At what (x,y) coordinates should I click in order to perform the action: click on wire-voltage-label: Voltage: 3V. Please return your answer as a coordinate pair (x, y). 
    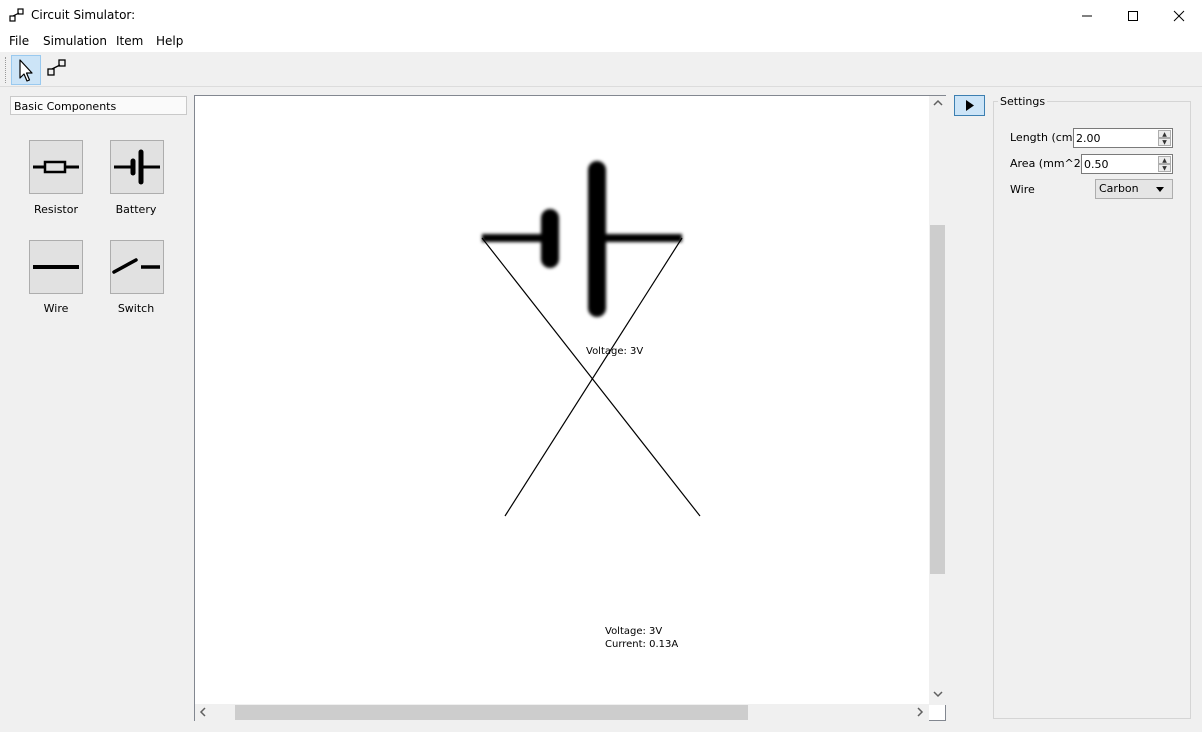
    Looking at the image, I should click on (634, 631).